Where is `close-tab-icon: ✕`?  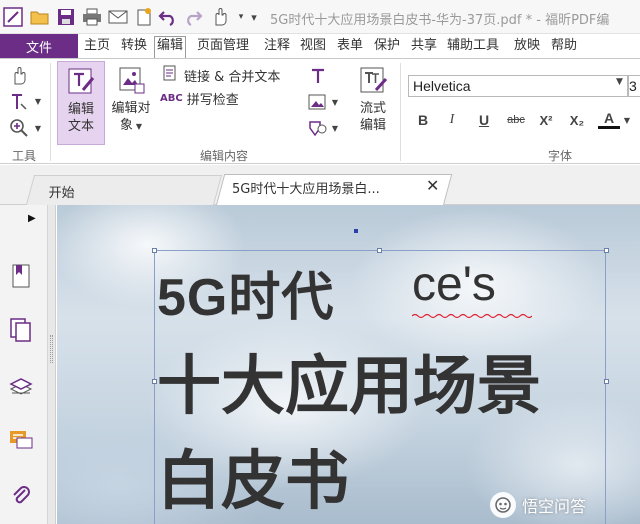
close-tab-icon: ✕ is located at coordinates (432, 185).